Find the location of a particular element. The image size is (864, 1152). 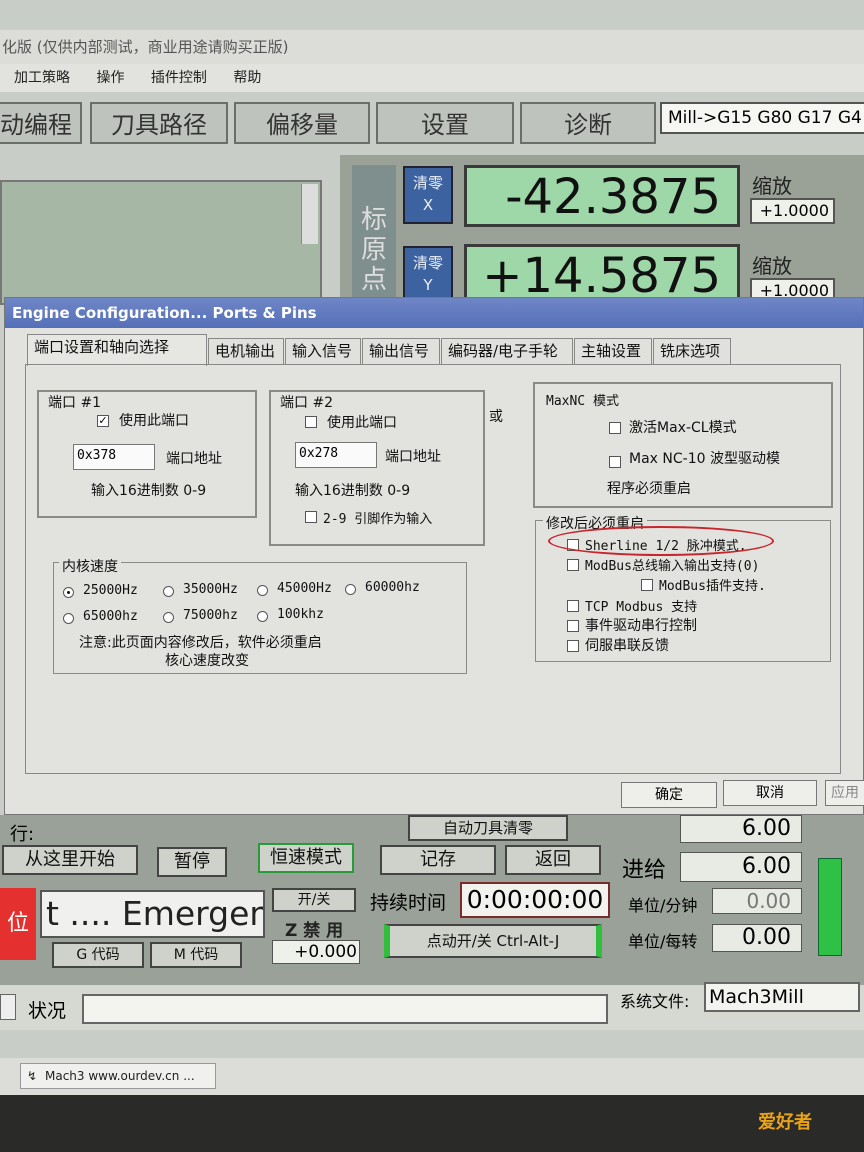

speed-75000-radio is located at coordinates (168, 617).